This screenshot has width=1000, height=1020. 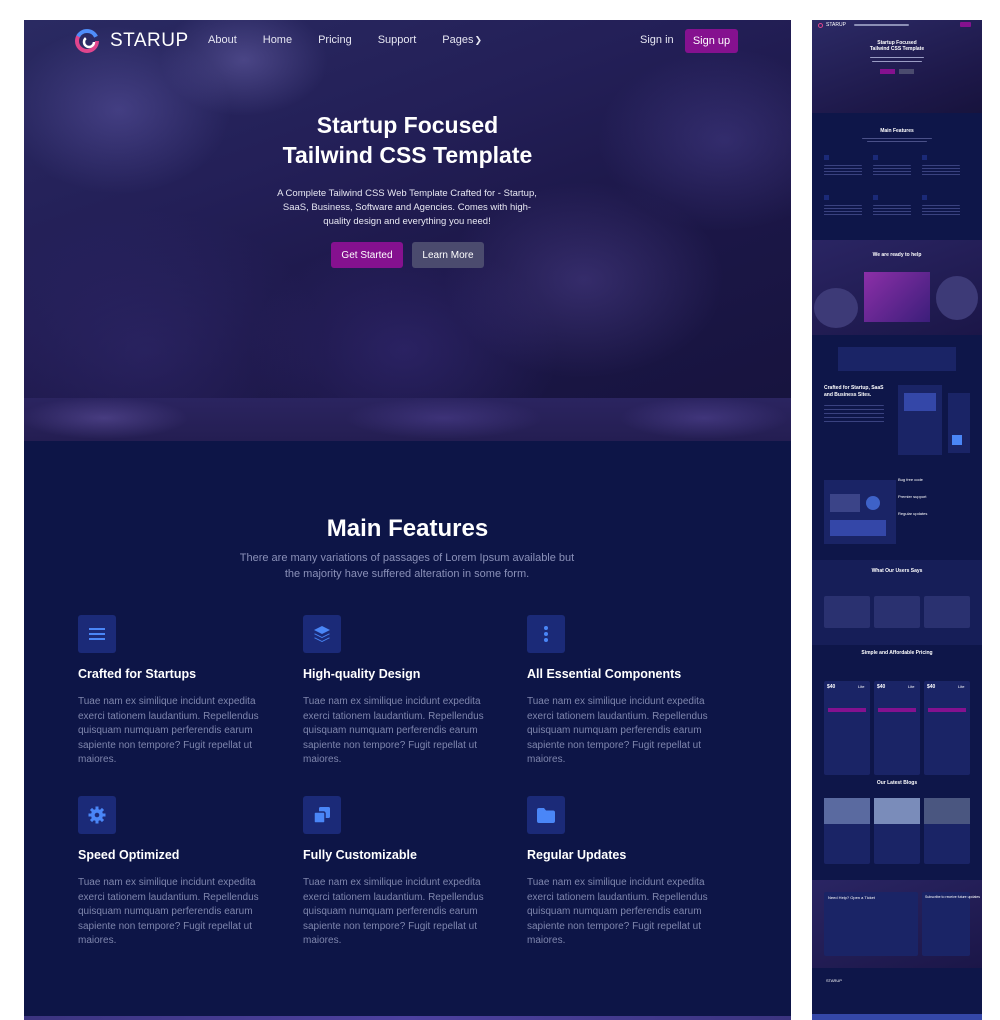 What do you see at coordinates (407, 125) in the screenshot?
I see `hero-title-line1: Startup Focused` at bounding box center [407, 125].